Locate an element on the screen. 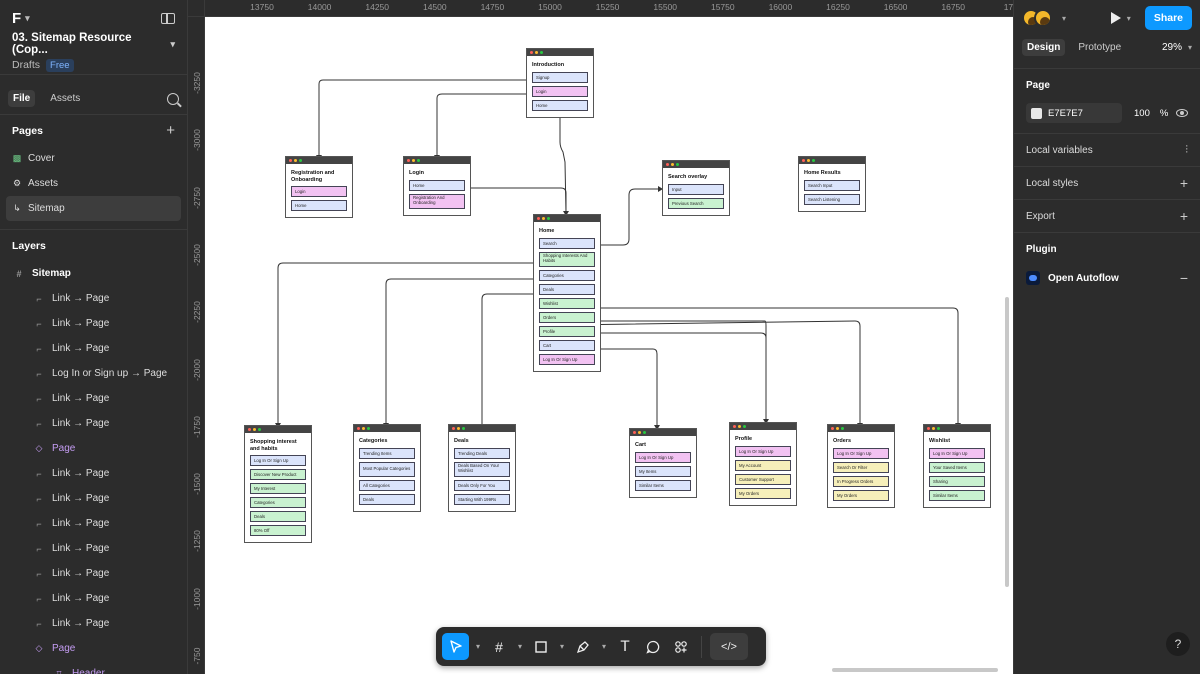 This screenshot has height=674, width=1200. frame-link-item: Sharing is located at coordinates (957, 481).